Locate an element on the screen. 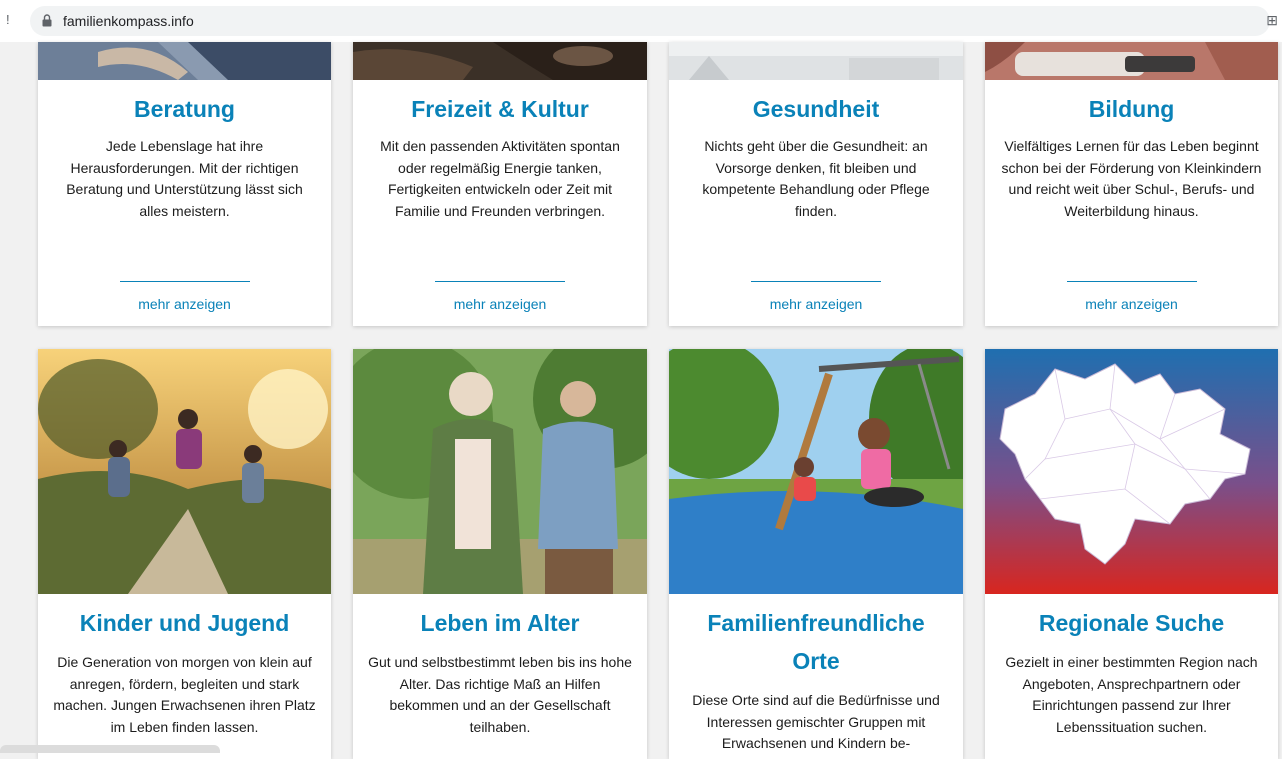 The height and width of the screenshot is (759, 1282). url-text: familienkompass.info is located at coordinates (128, 21).